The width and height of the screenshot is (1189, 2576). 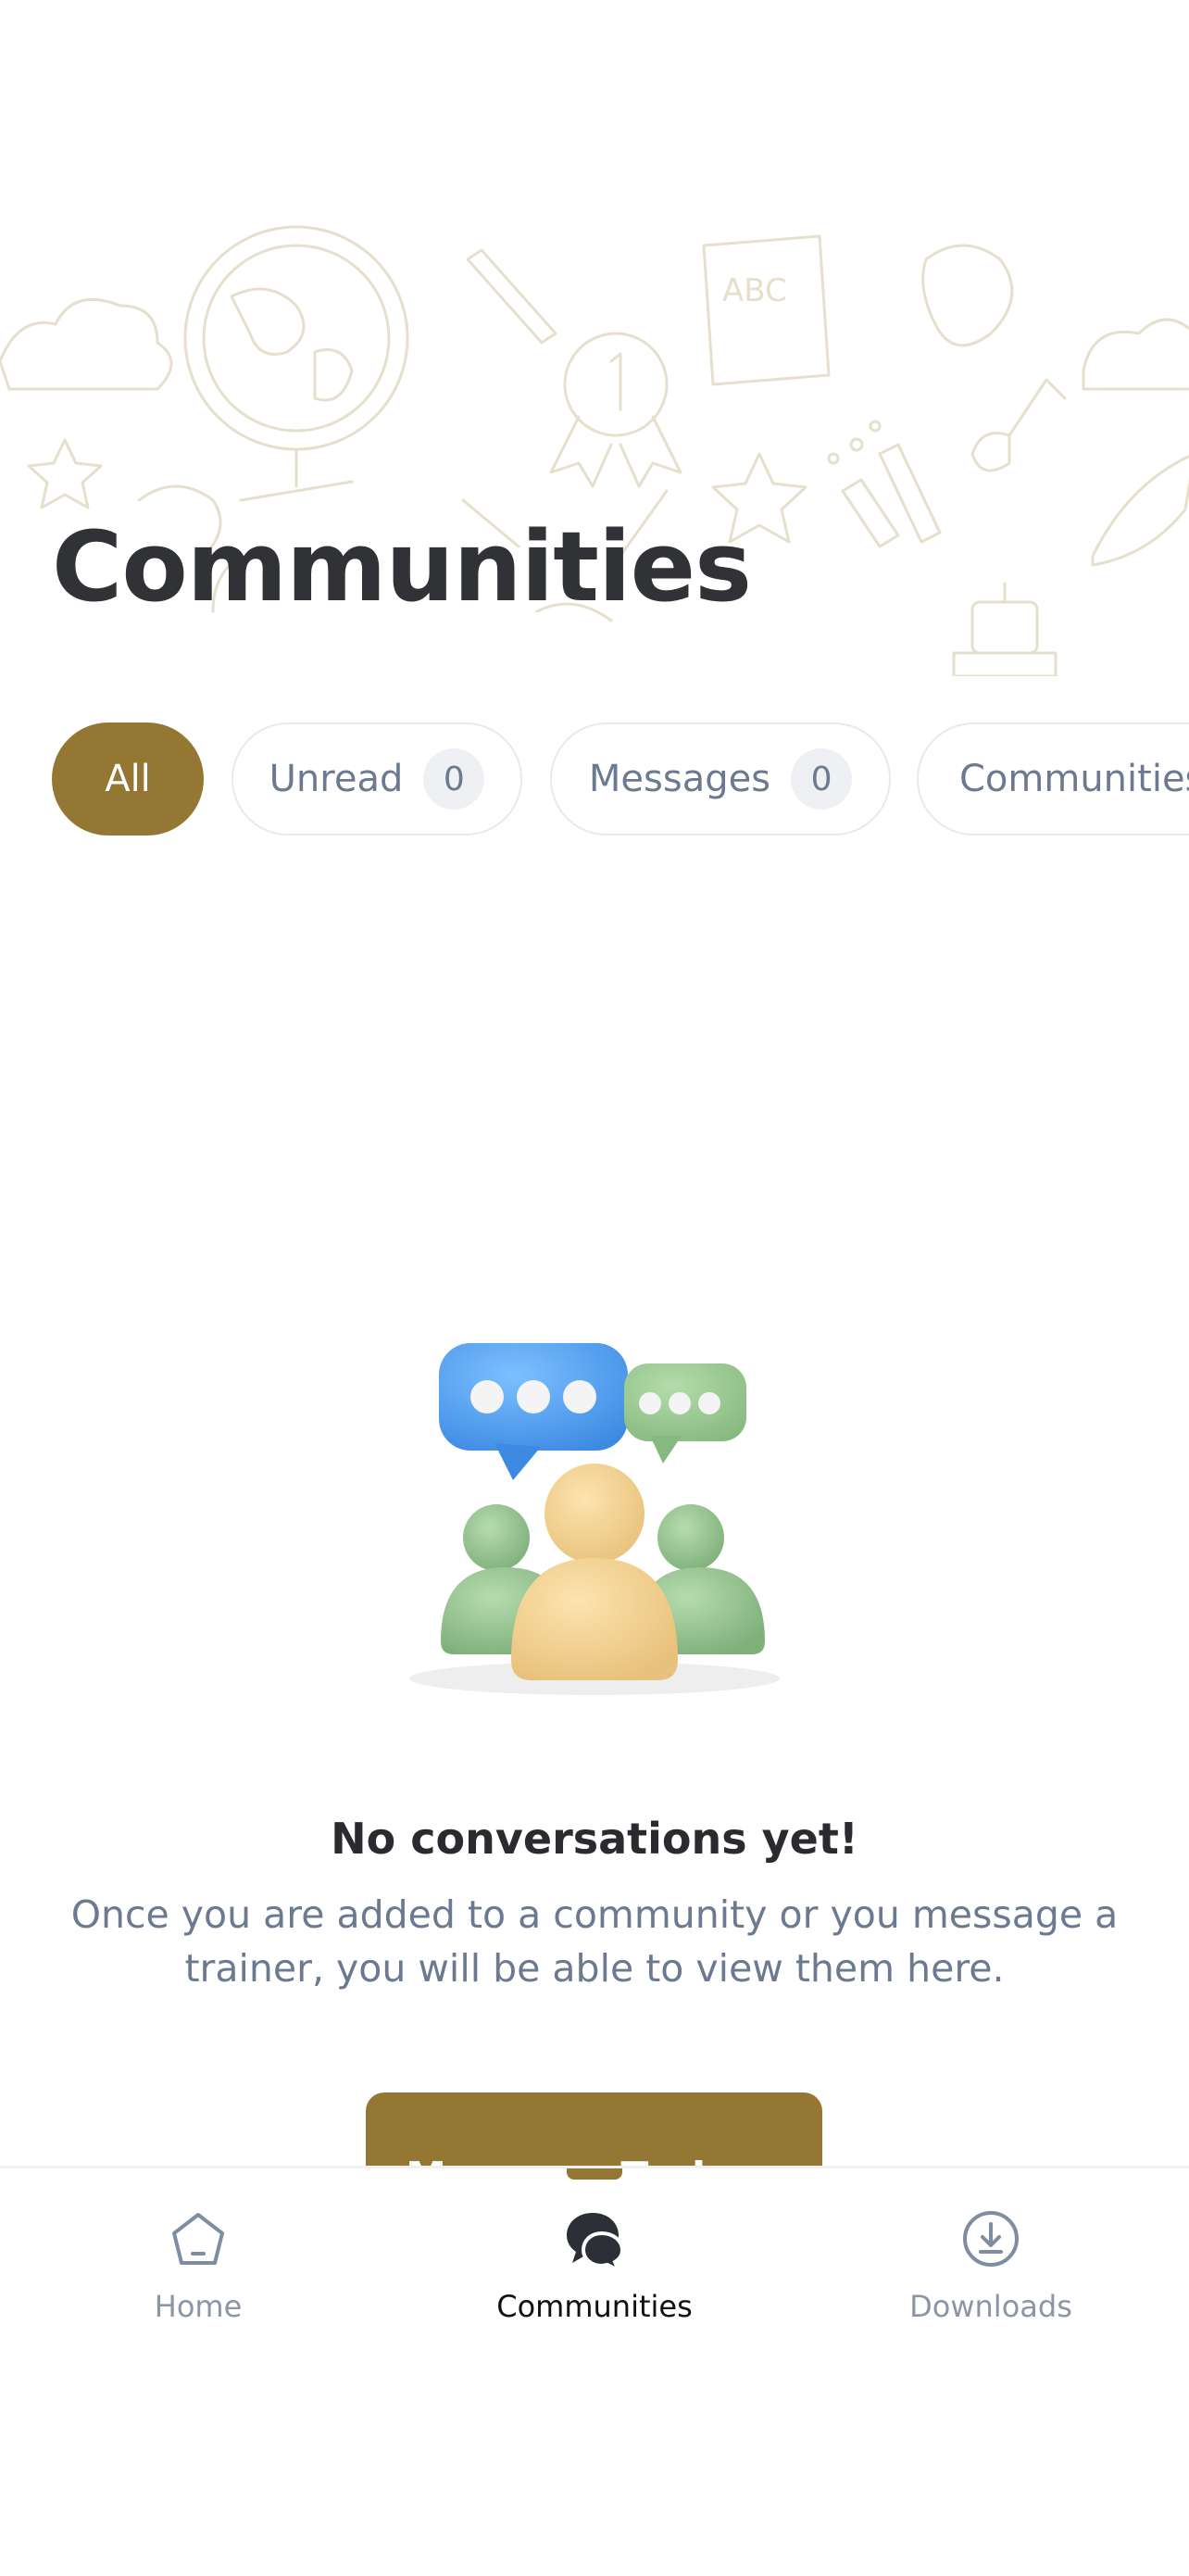 I want to click on filter-chip-messages: Messages 0, so click(x=720, y=779).